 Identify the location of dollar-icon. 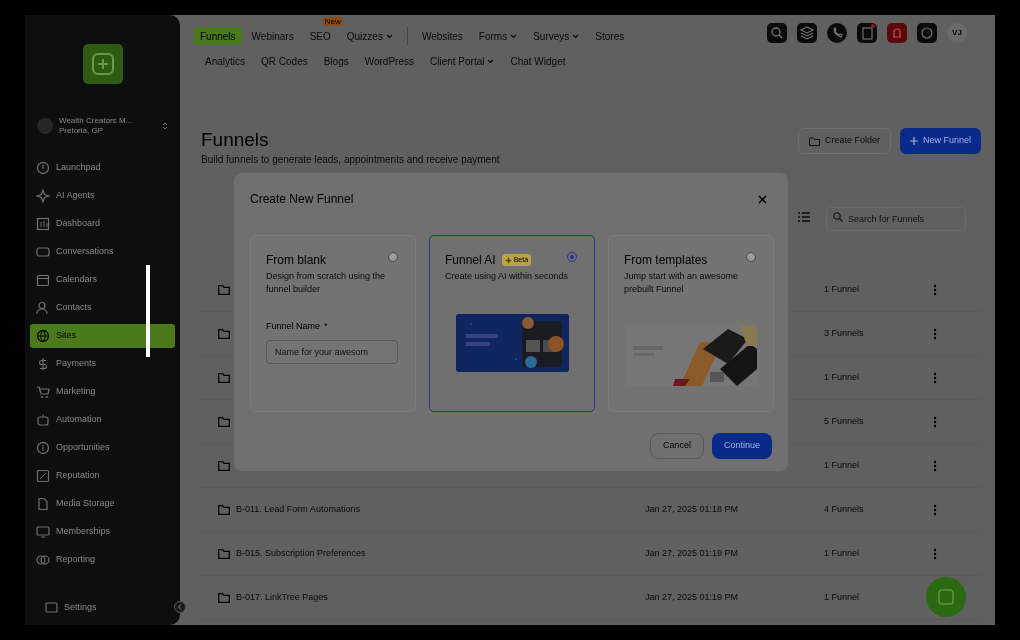
(43, 364).